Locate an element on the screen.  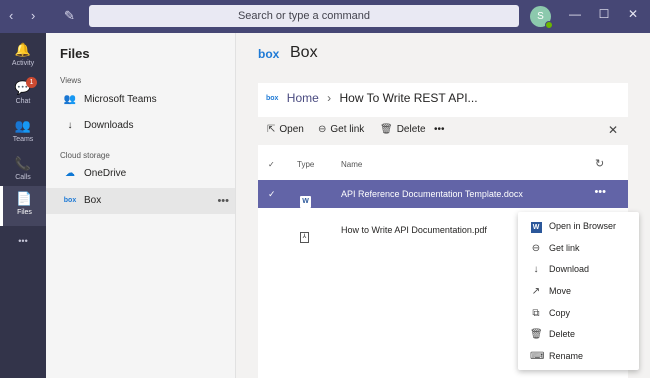
breadcrumb-home: Home is located at coordinates (303, 98).